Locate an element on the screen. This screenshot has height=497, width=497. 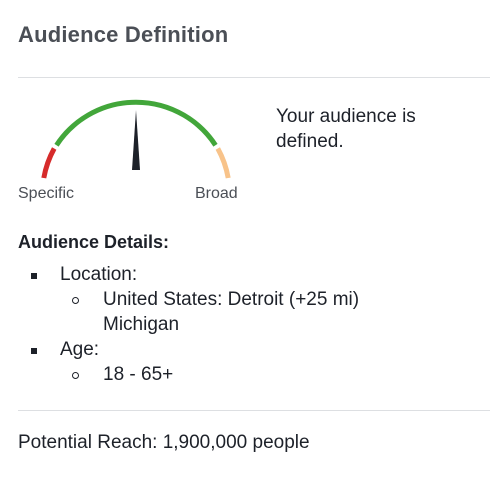
audience-size-gauge: Specific Broad is located at coordinates (138, 153).